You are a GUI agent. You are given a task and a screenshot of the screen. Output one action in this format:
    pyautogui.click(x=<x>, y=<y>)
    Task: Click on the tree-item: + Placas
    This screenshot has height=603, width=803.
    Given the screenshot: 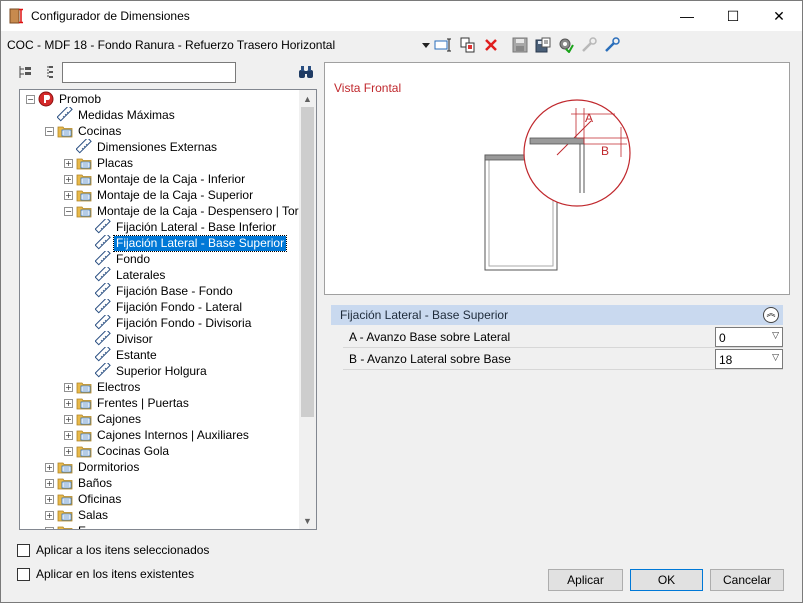 What is the action you would take?
    pyautogui.click(x=99, y=163)
    